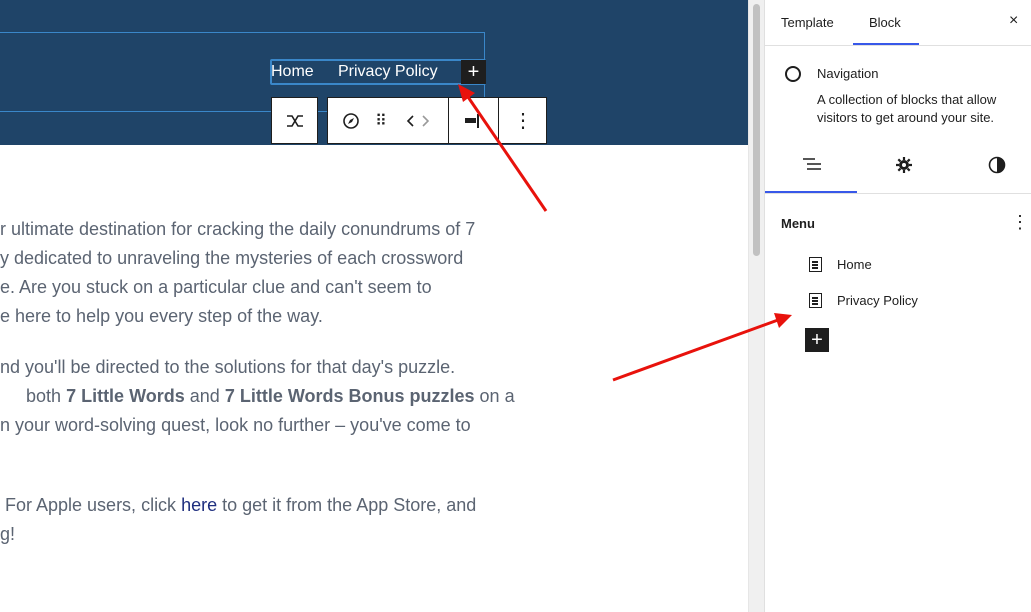 The height and width of the screenshot is (612, 1031). Describe the element at coordinates (854, 264) in the screenshot. I see `menu-item-label: Home` at that location.